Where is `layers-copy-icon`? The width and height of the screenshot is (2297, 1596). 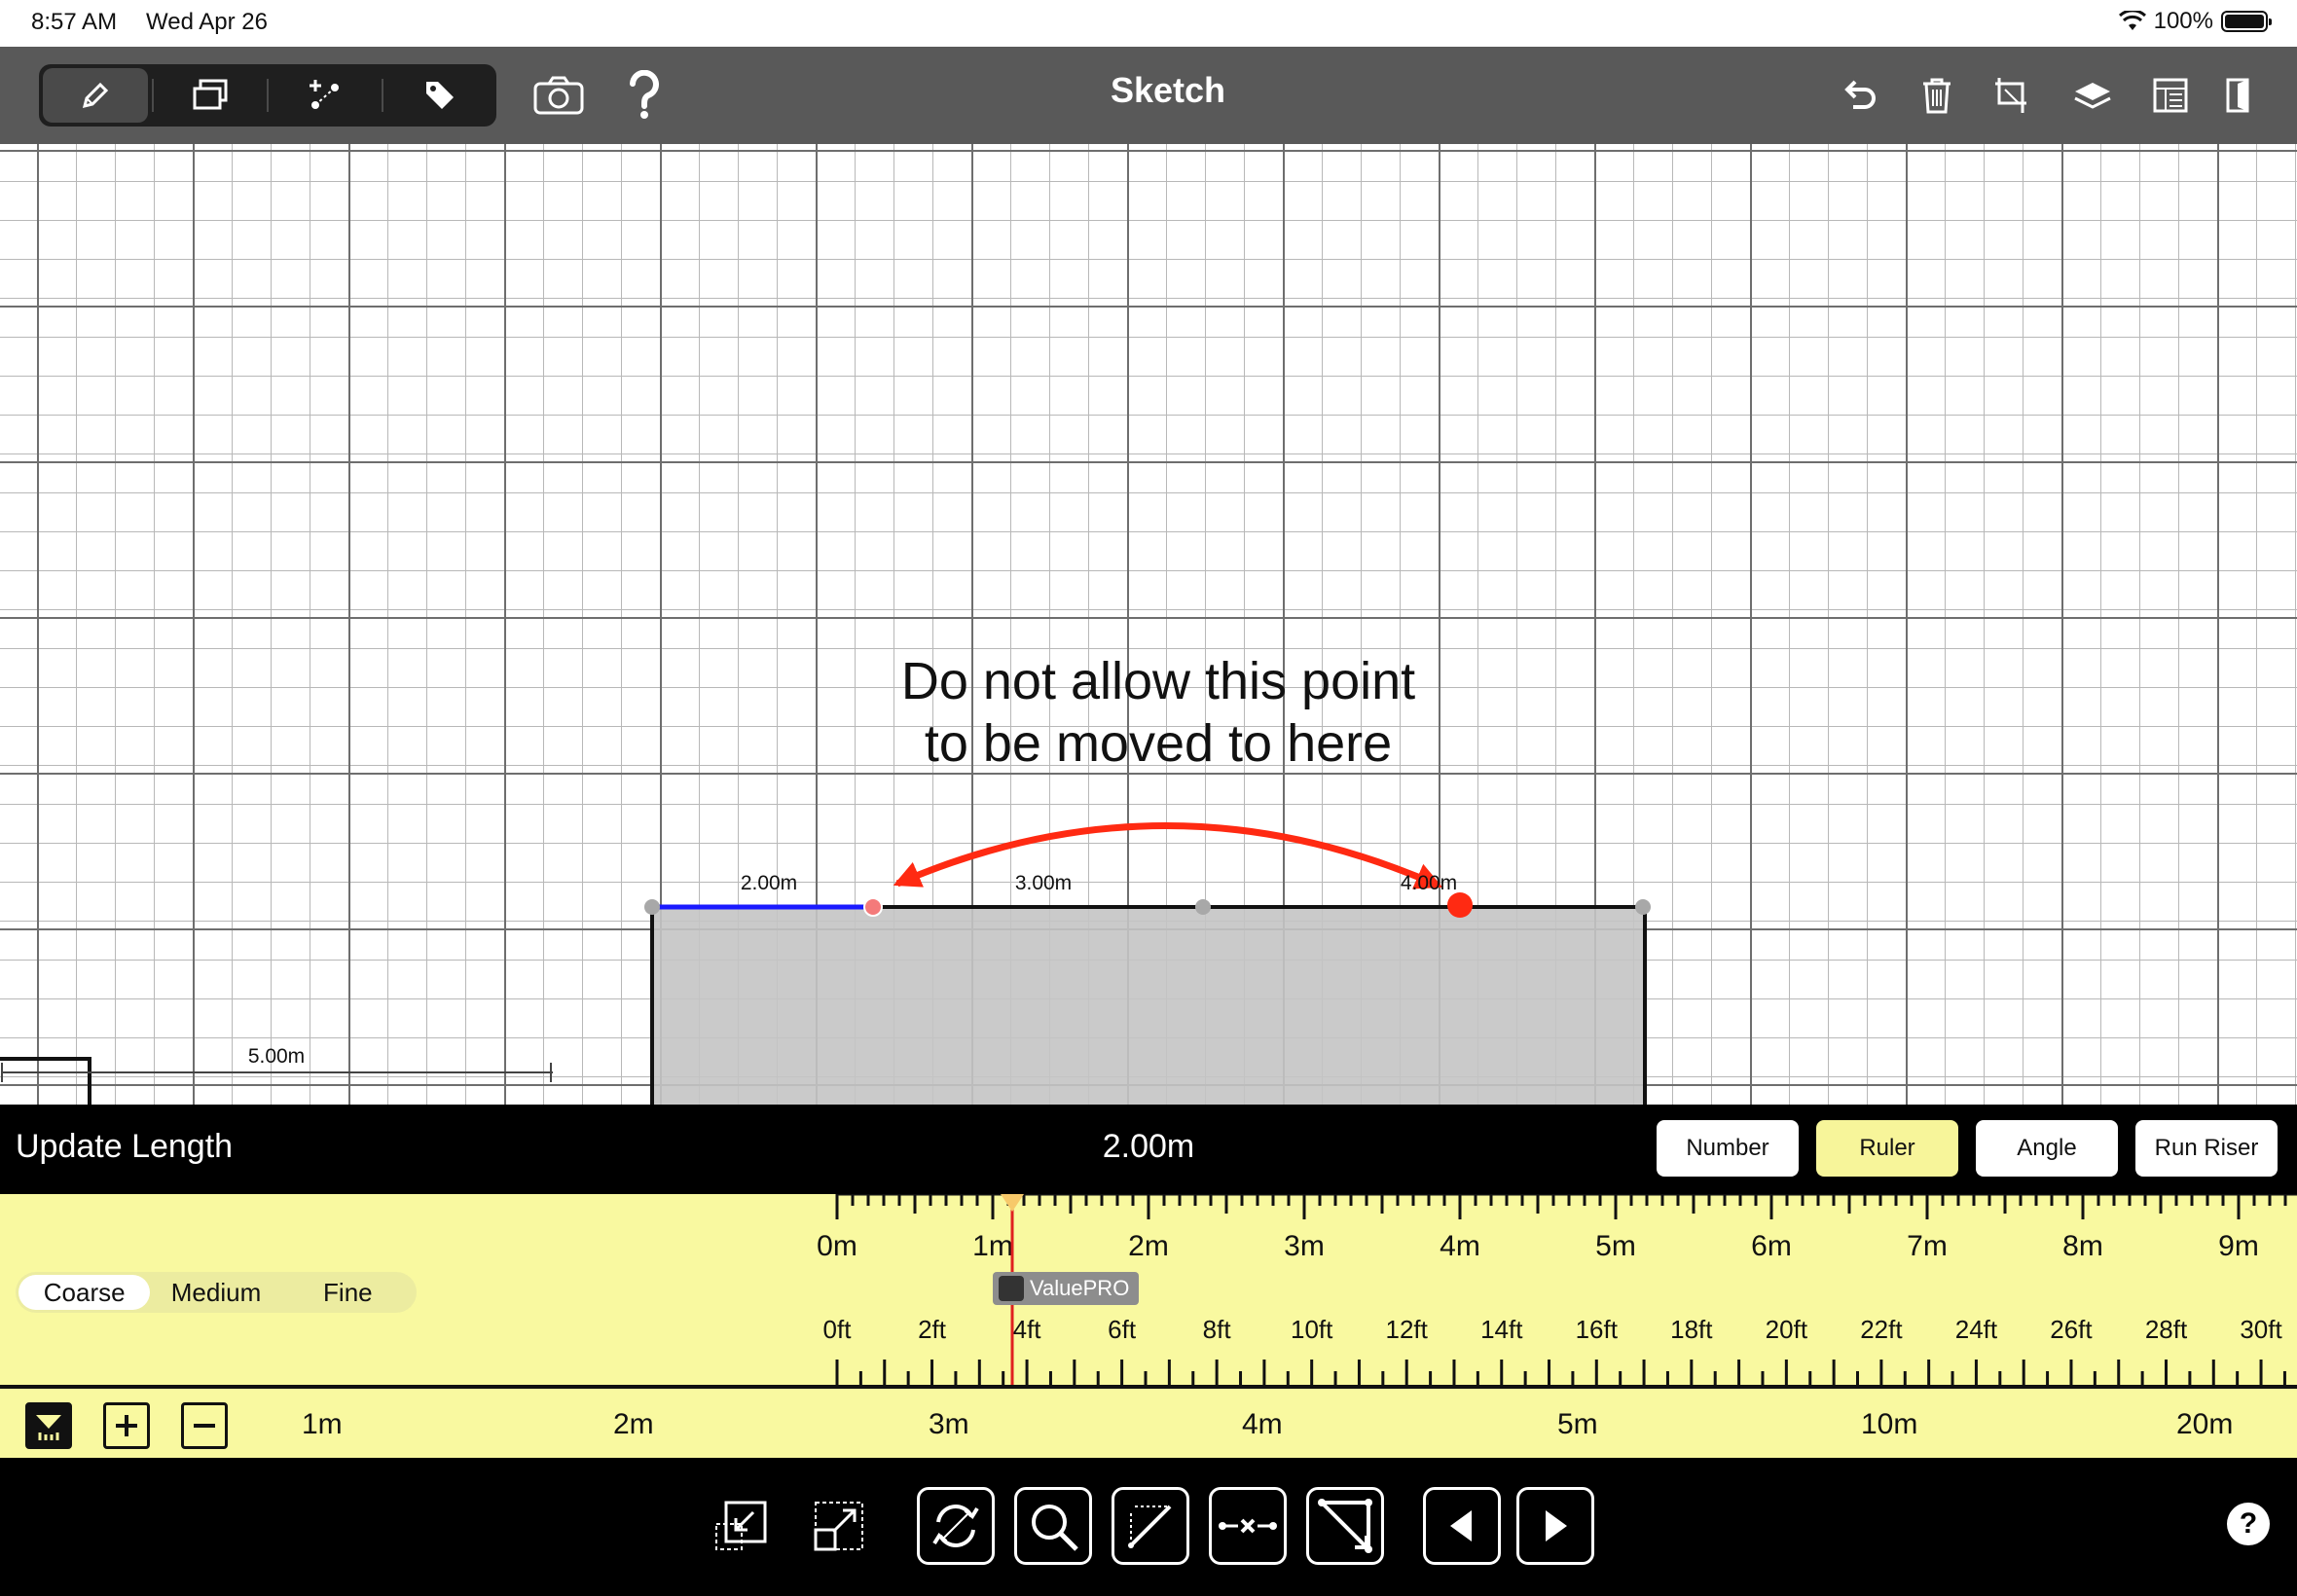 layers-copy-icon is located at coordinates (210, 95).